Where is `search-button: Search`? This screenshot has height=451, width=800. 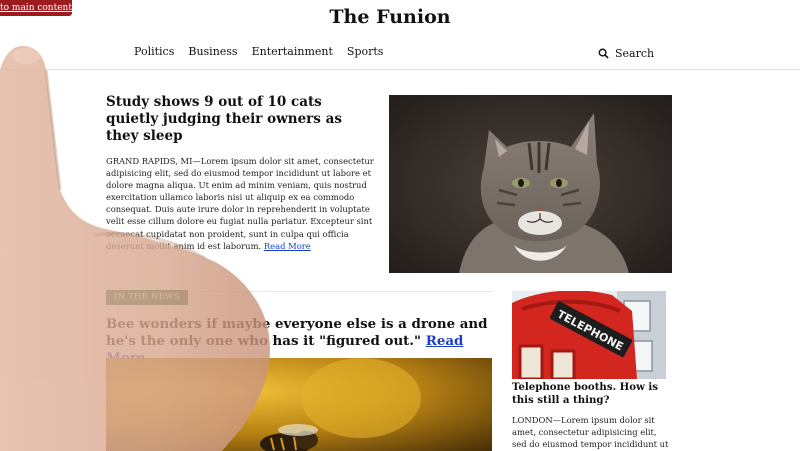 search-button: Search is located at coordinates (626, 53).